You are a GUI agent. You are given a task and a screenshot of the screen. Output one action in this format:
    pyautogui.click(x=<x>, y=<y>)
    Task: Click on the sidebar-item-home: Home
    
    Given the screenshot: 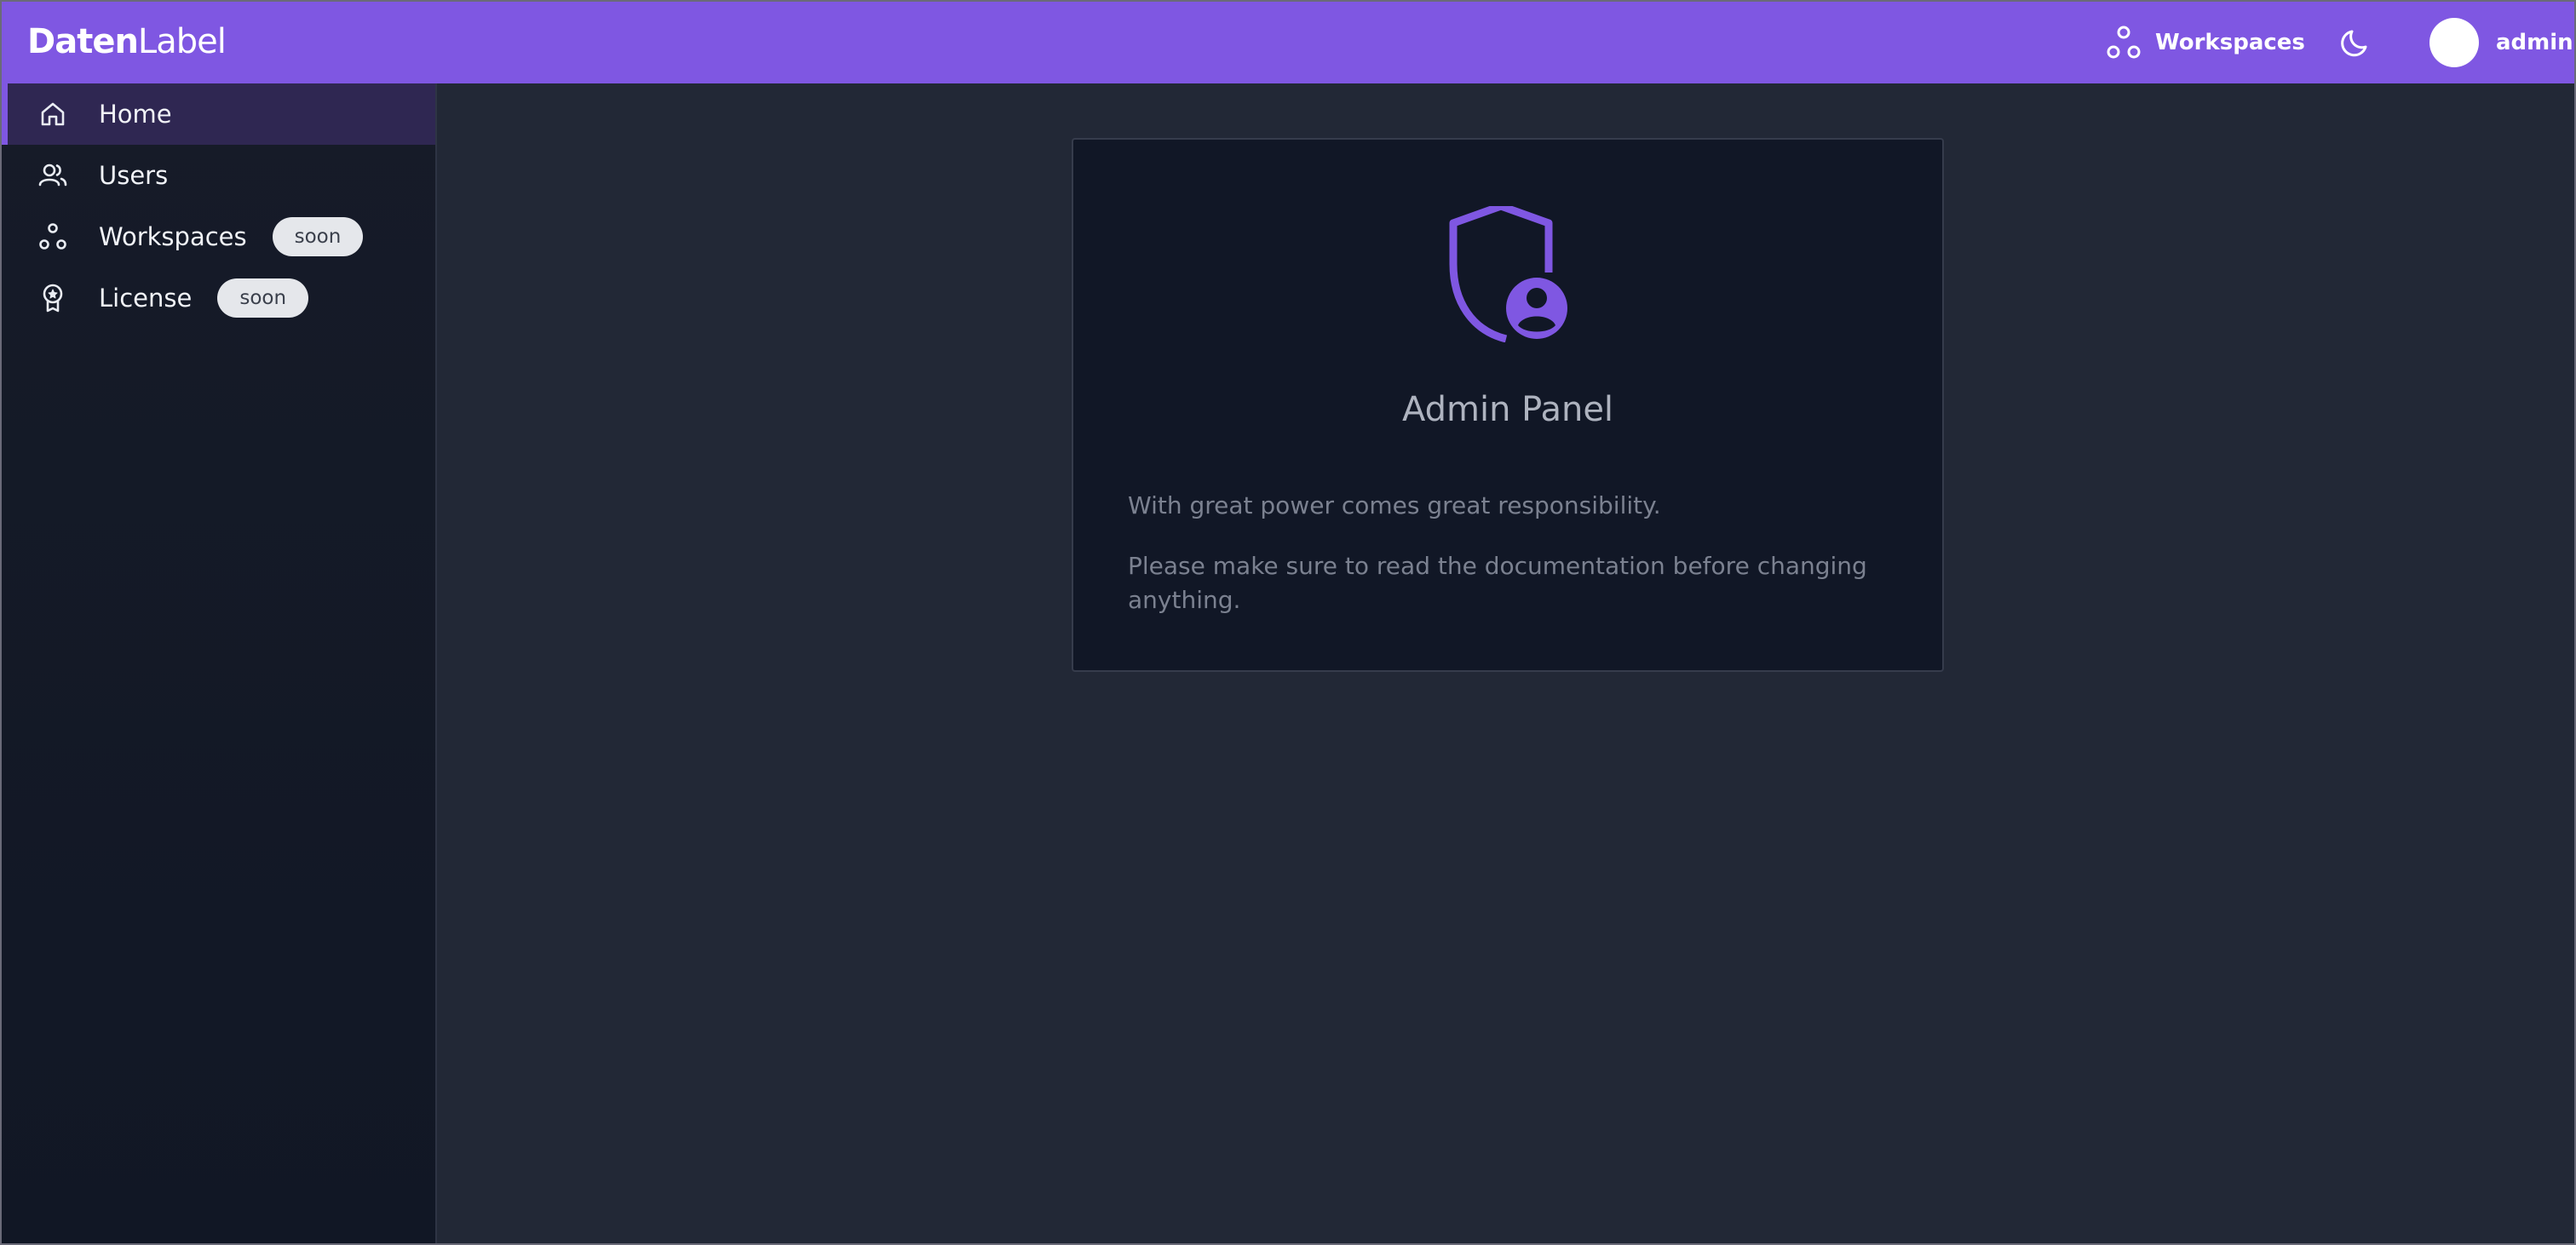 What is the action you would take?
    pyautogui.click(x=218, y=114)
    